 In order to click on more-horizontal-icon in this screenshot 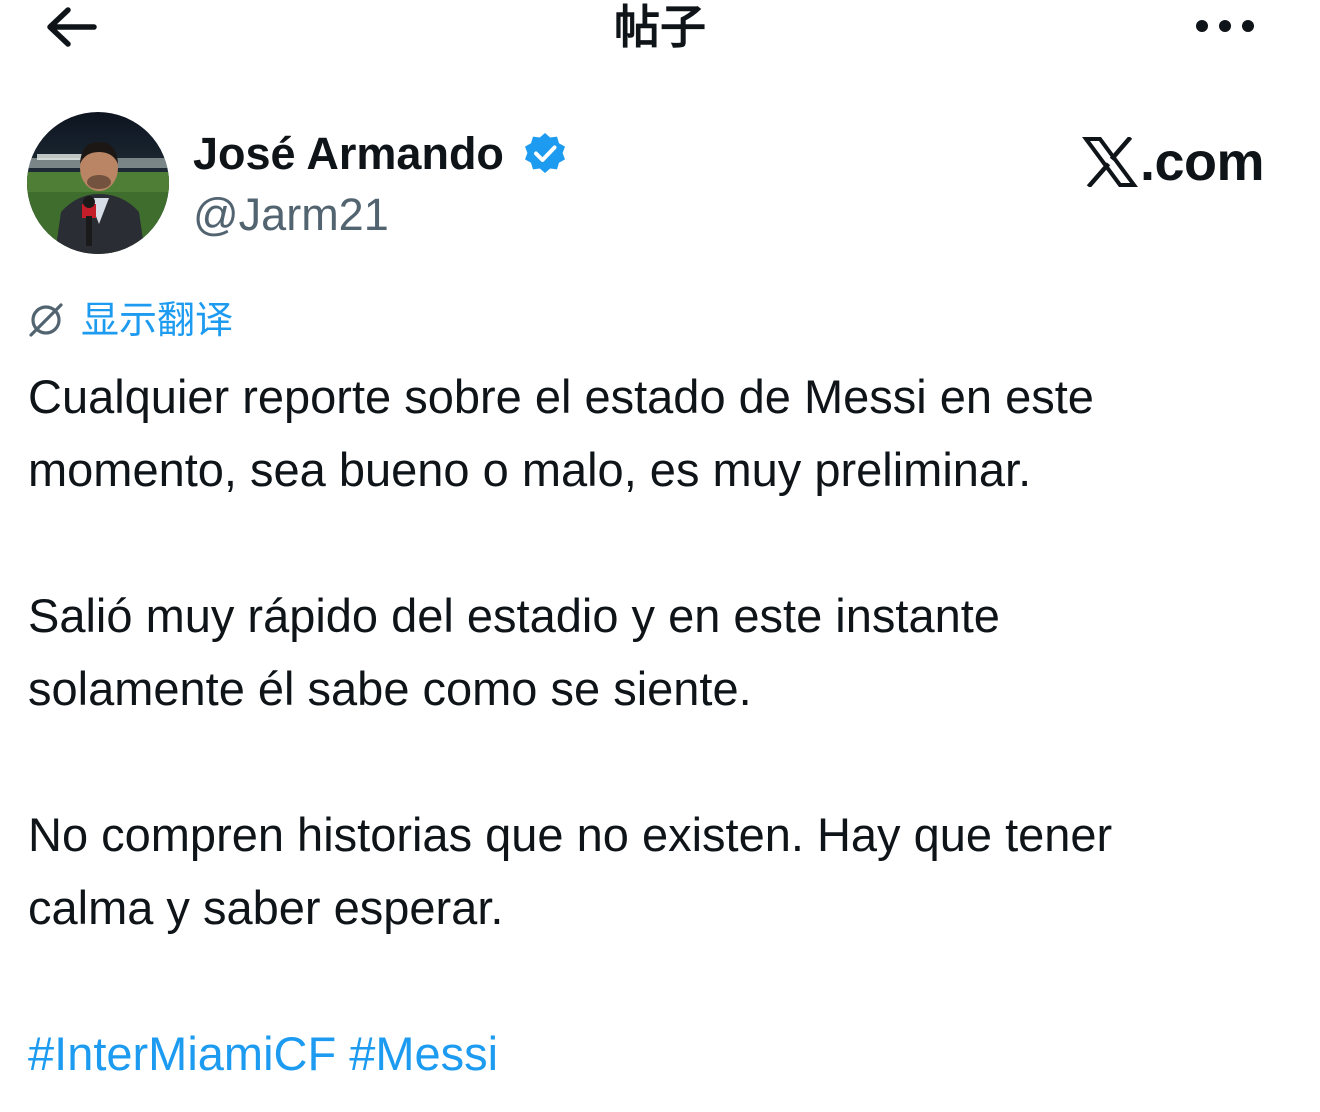, I will do `click(1225, 26)`.